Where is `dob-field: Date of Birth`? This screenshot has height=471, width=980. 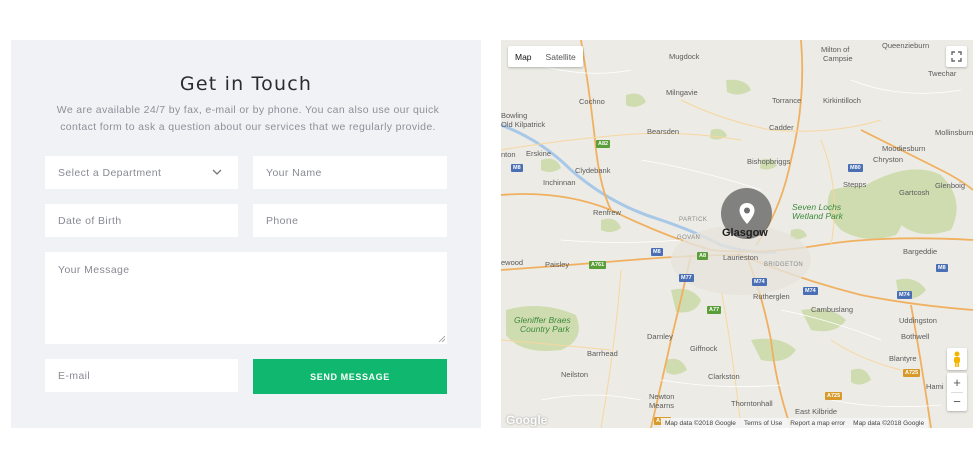
dob-field: Date of Birth is located at coordinates (141, 220).